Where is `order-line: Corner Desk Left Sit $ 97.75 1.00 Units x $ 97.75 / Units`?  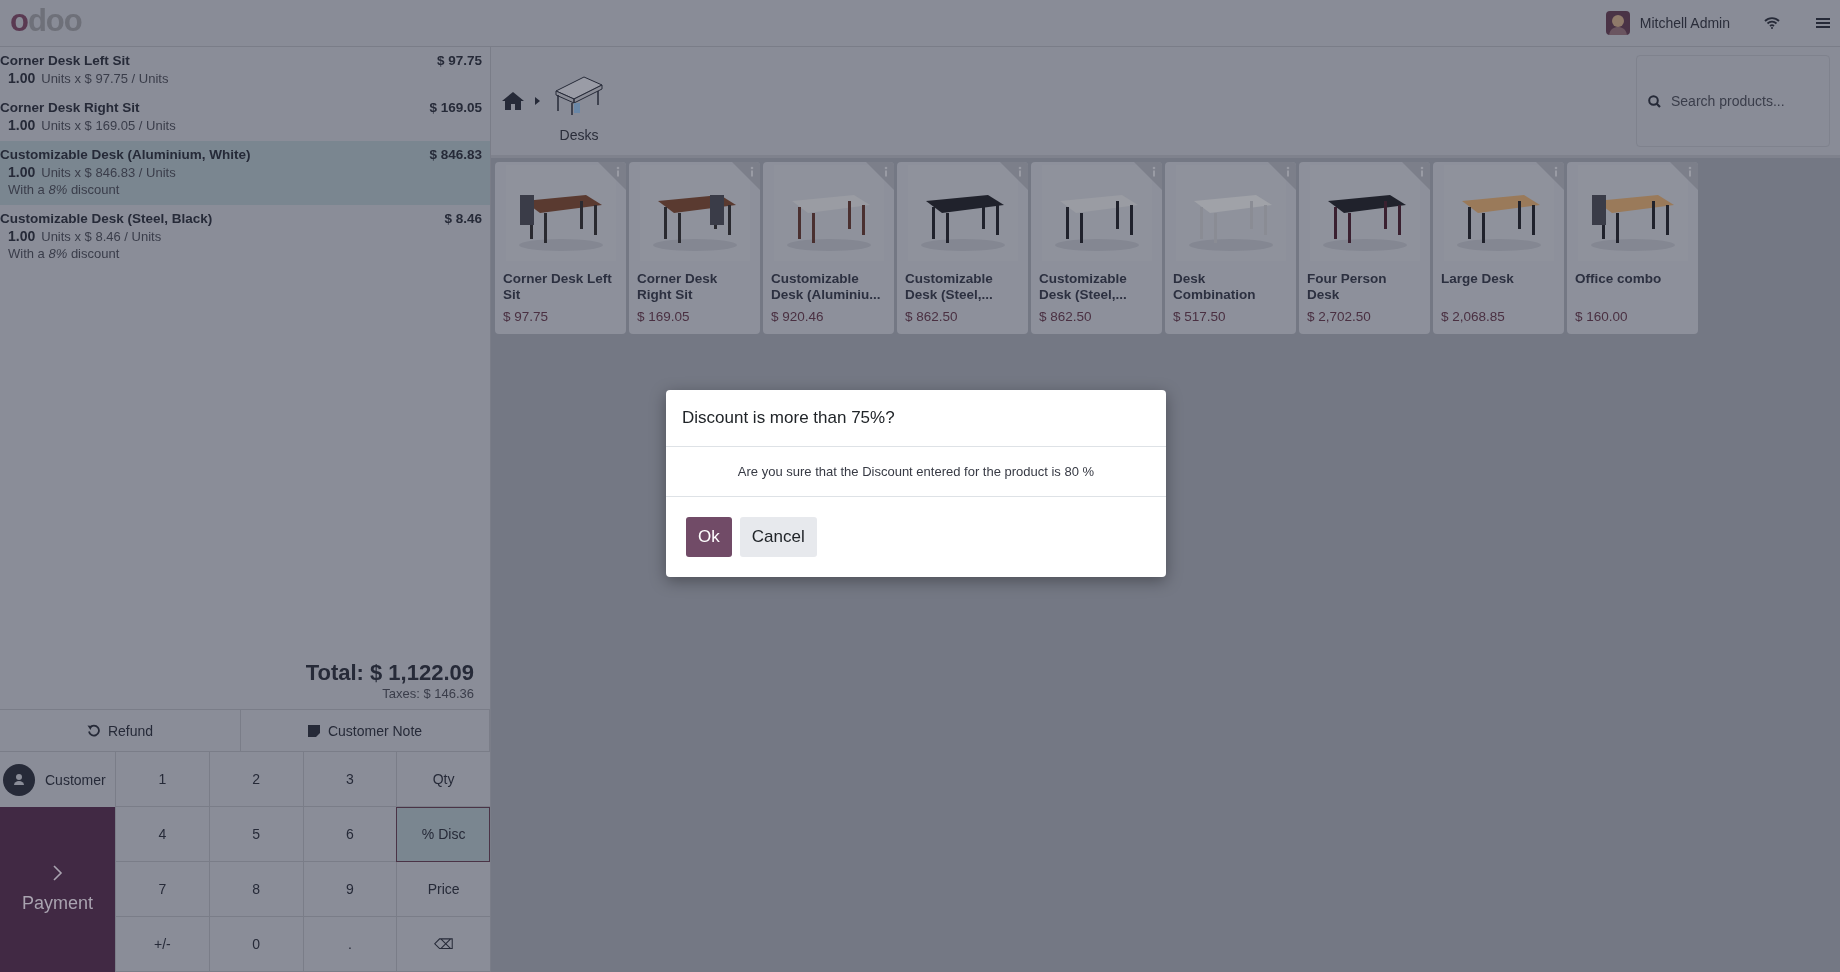 order-line: Corner Desk Left Sit $ 97.75 1.00 Units x $ 97.75 / Units is located at coordinates (245, 70).